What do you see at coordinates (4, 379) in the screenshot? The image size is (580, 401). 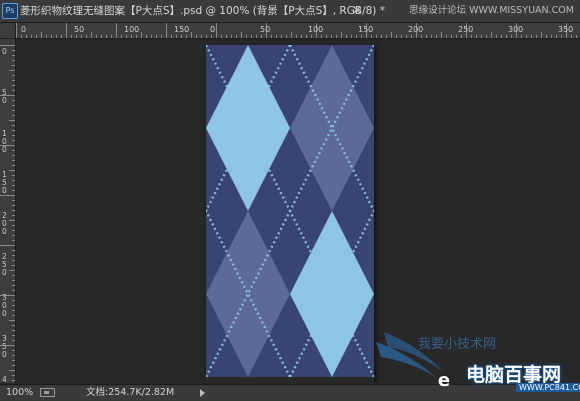 I see `v-ruler-label: 400` at bounding box center [4, 379].